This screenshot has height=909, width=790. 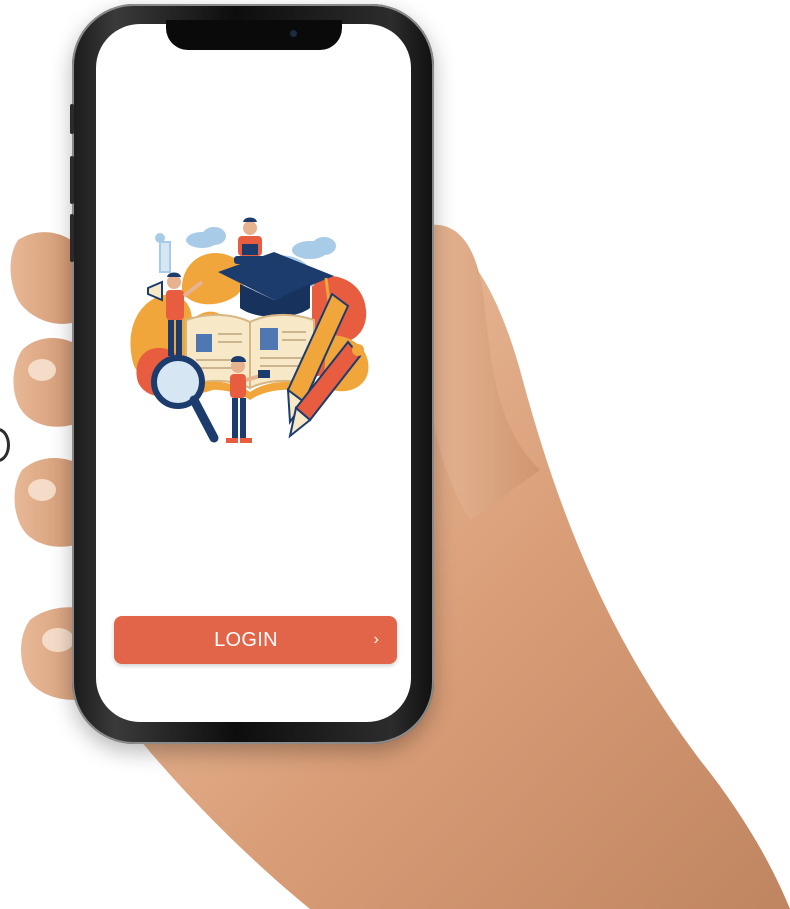 I want to click on phone-silent-switch, so click(x=72, y=119).